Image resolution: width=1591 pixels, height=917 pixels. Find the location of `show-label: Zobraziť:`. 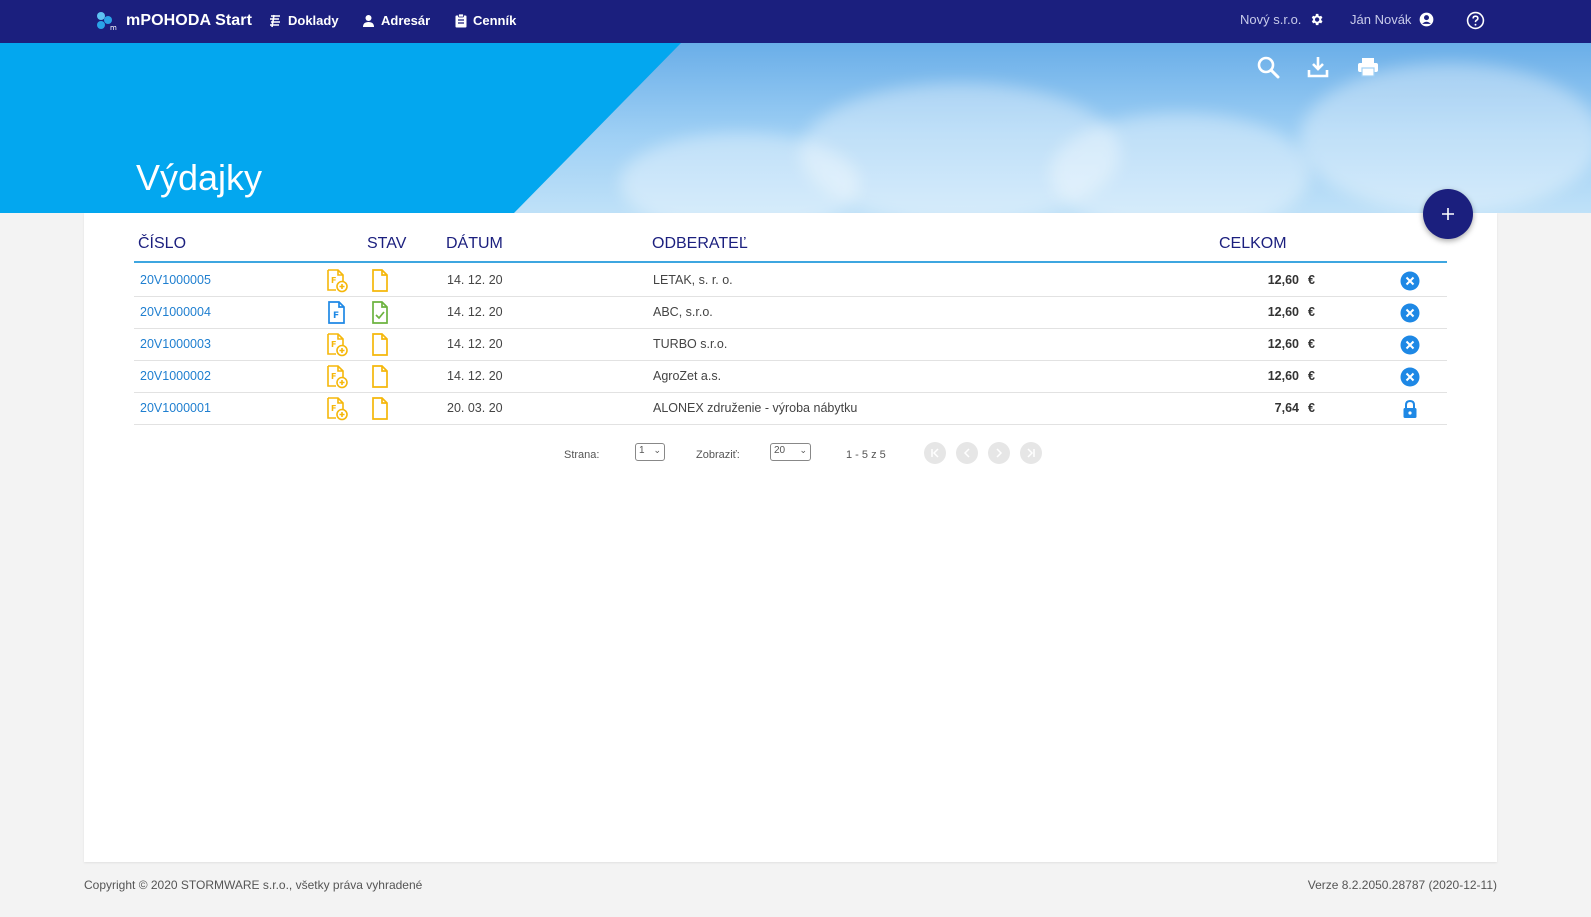

show-label: Zobraziť: is located at coordinates (718, 455).